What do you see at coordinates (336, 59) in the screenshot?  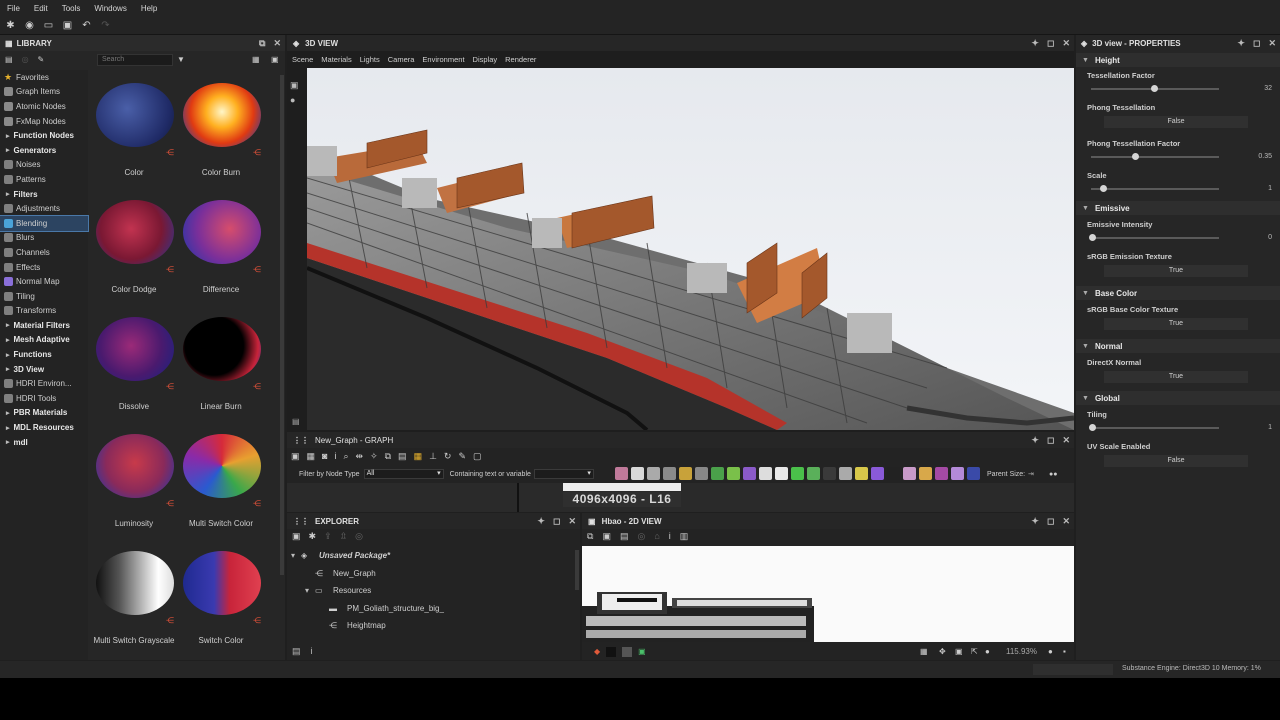 I see `view3d-menu-materials: Materials` at bounding box center [336, 59].